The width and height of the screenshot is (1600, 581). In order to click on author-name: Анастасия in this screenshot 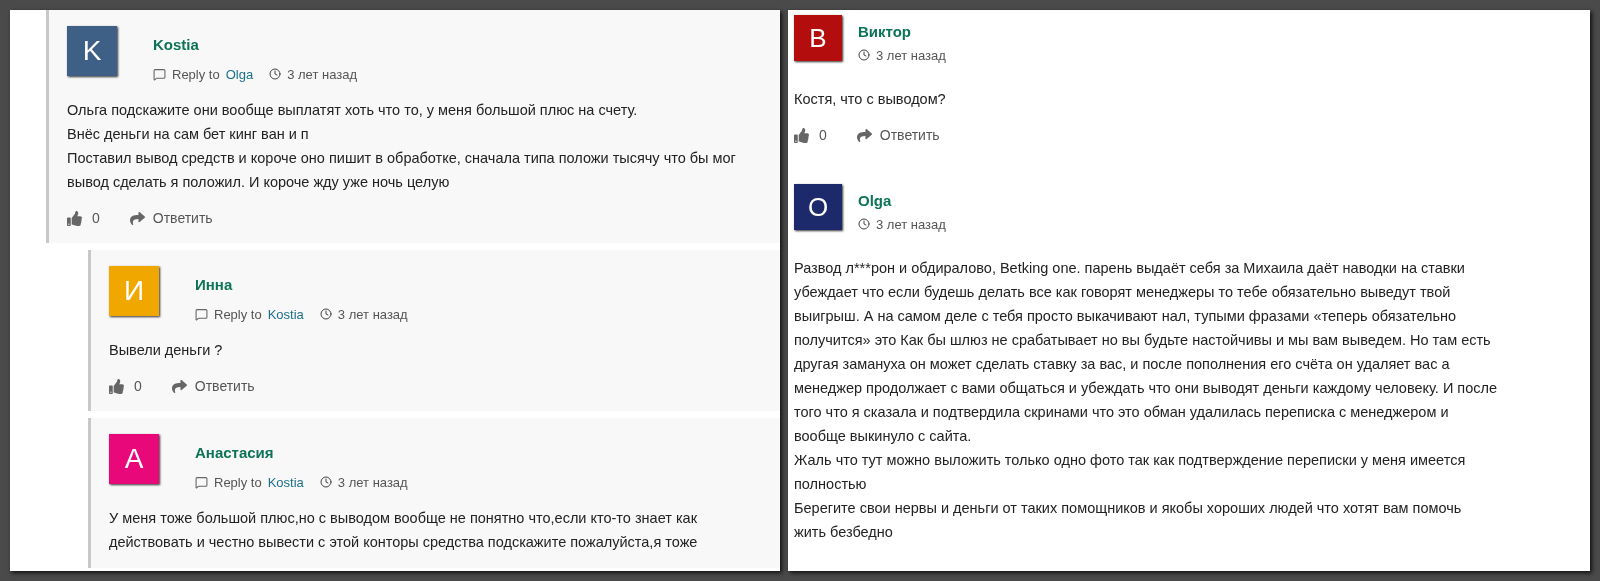, I will do `click(301, 453)`.